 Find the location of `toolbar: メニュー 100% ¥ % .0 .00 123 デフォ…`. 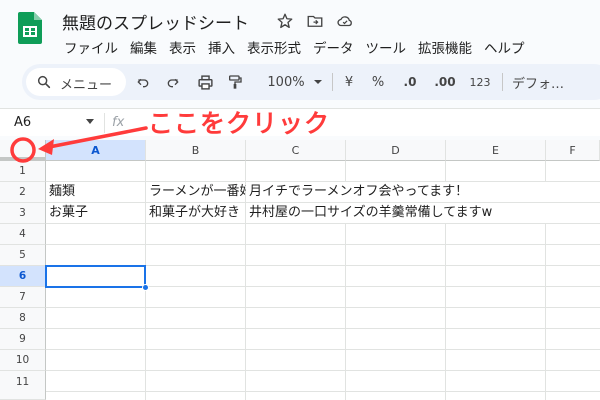

toolbar: メニュー 100% ¥ % .0 .00 123 デフォ… is located at coordinates (311, 82).